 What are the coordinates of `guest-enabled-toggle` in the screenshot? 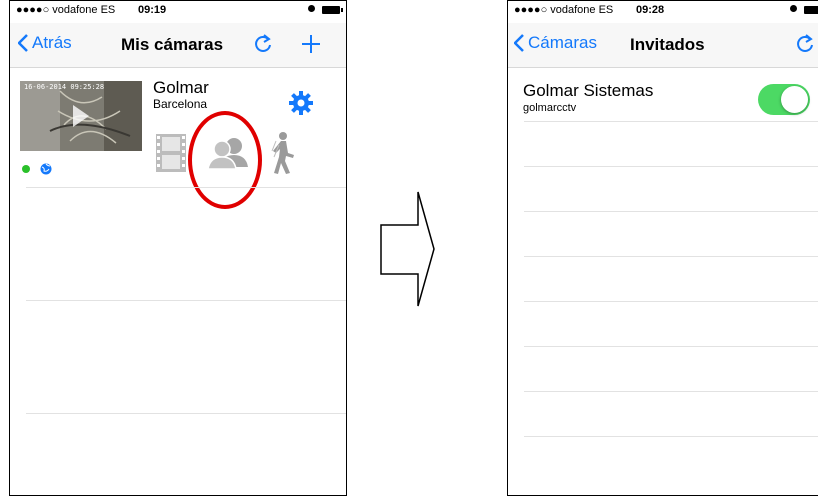 It's located at (784, 99).